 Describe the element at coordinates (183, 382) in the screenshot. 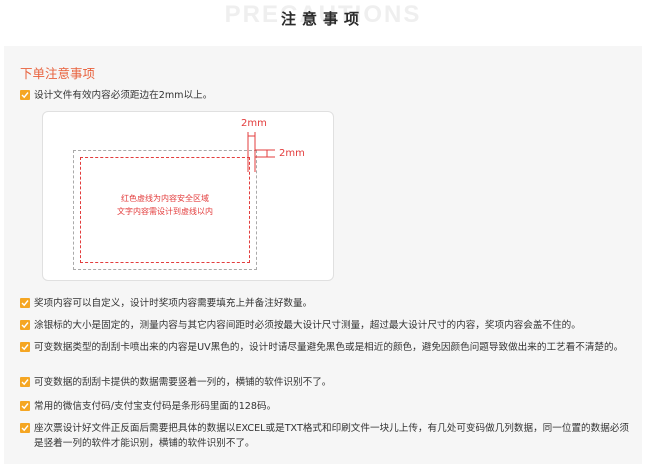

I see `note-text: 可变数据的刮刮卡提供的数据需要竖着一列的，横铺的软件识别不了。` at that location.